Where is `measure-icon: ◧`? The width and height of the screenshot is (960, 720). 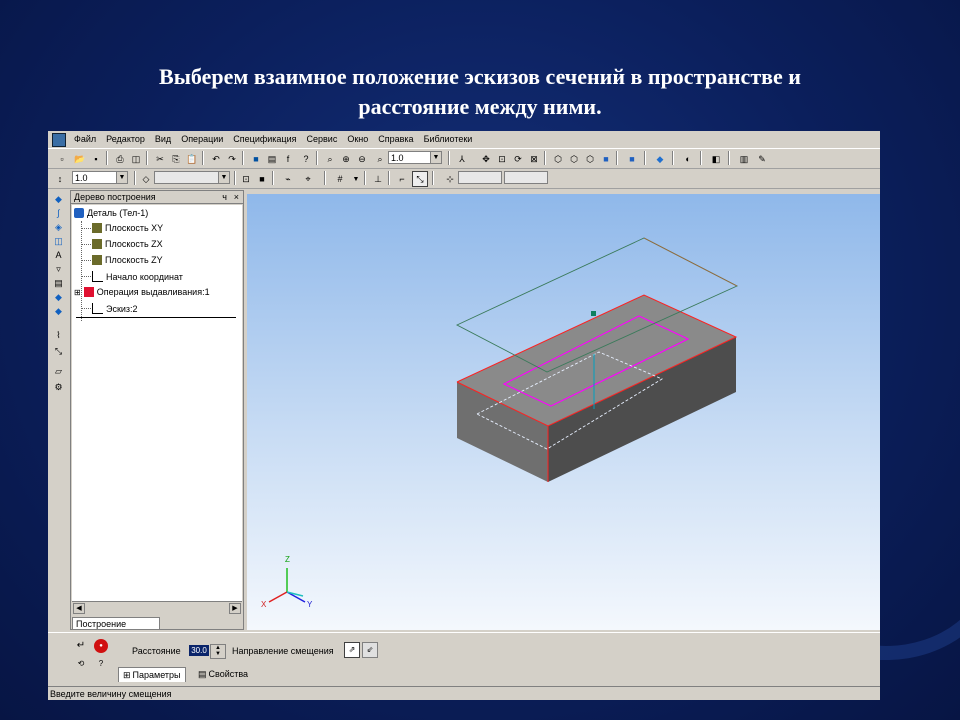 measure-icon: ◧ is located at coordinates (716, 159).